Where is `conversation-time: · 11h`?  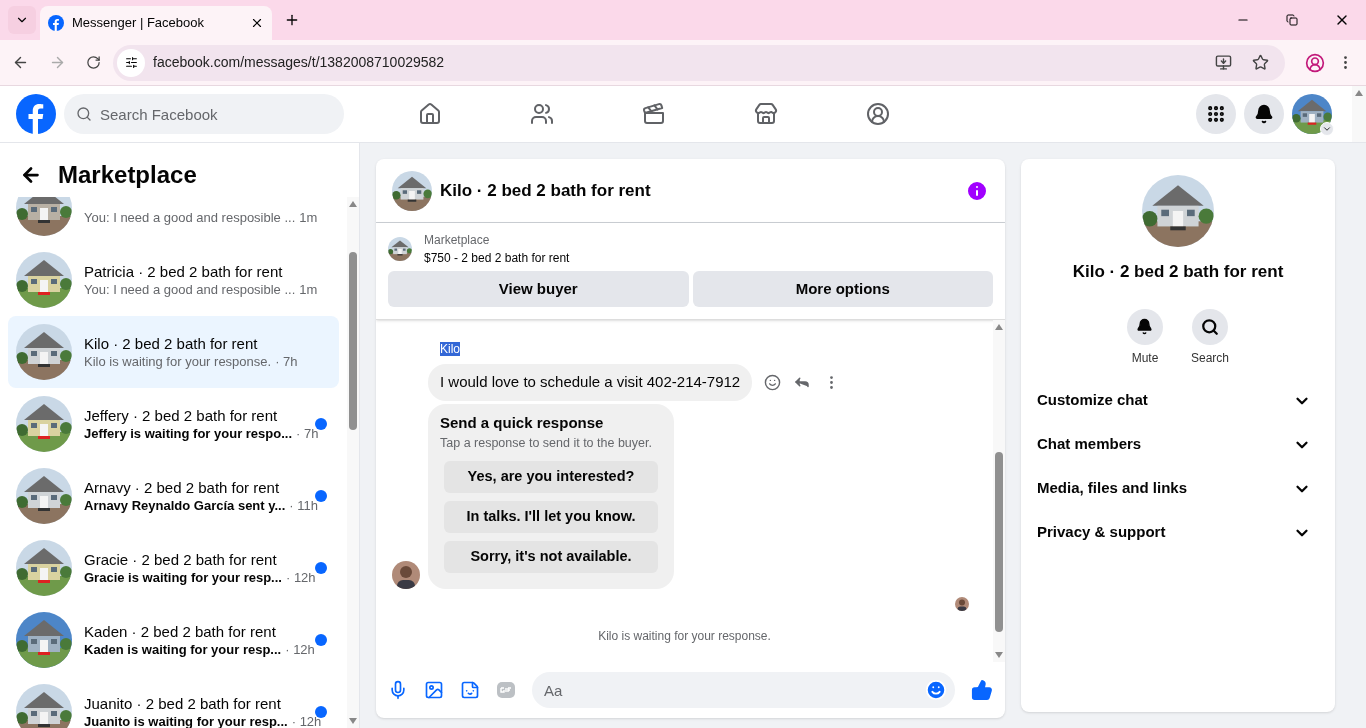
conversation-time: · 11h is located at coordinates (303, 506).